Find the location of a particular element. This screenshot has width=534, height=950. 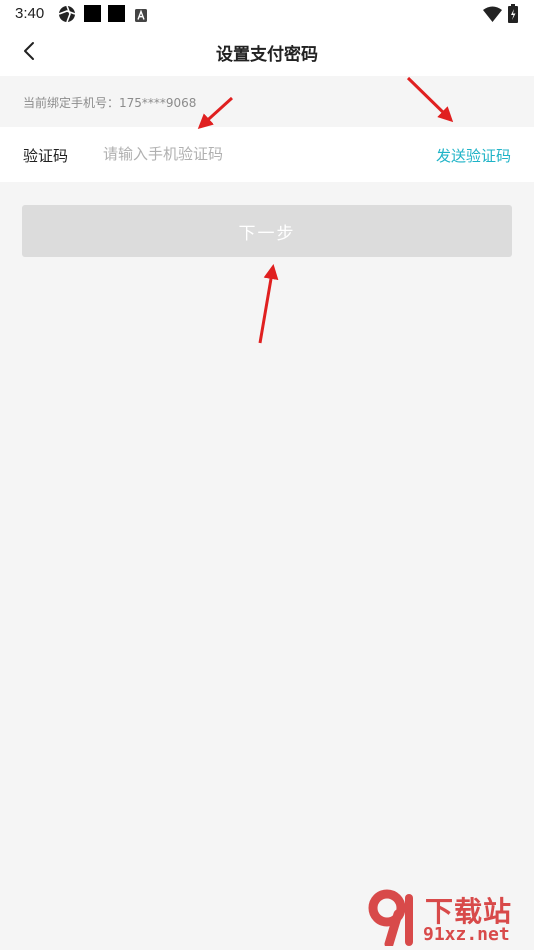

send-code-button: 发送验证码 is located at coordinates (473, 155).